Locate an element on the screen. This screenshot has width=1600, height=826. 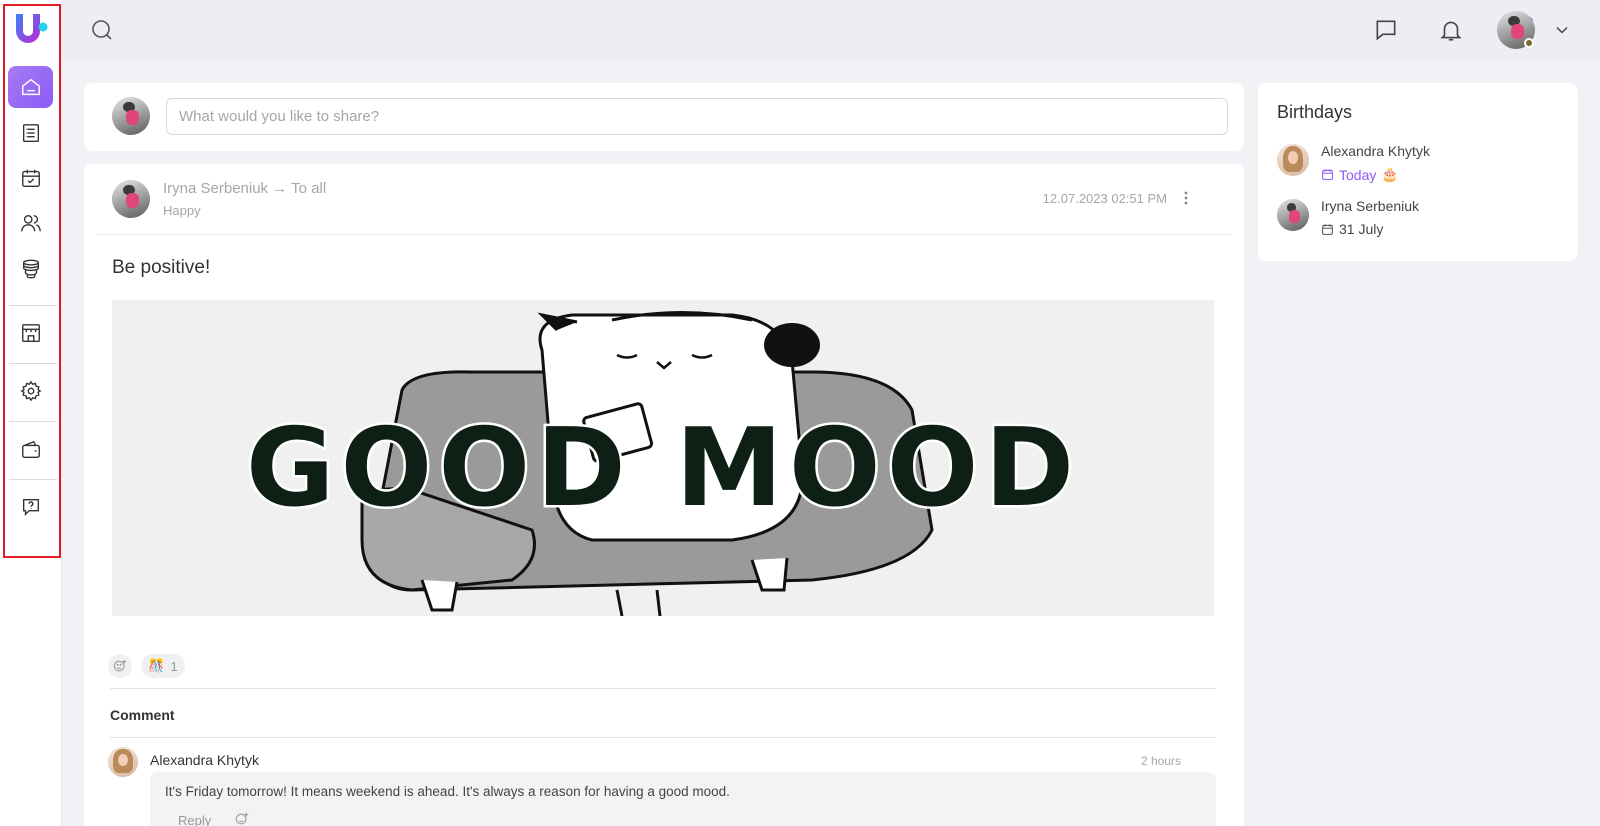
sidebar is located at coordinates (31, 413).